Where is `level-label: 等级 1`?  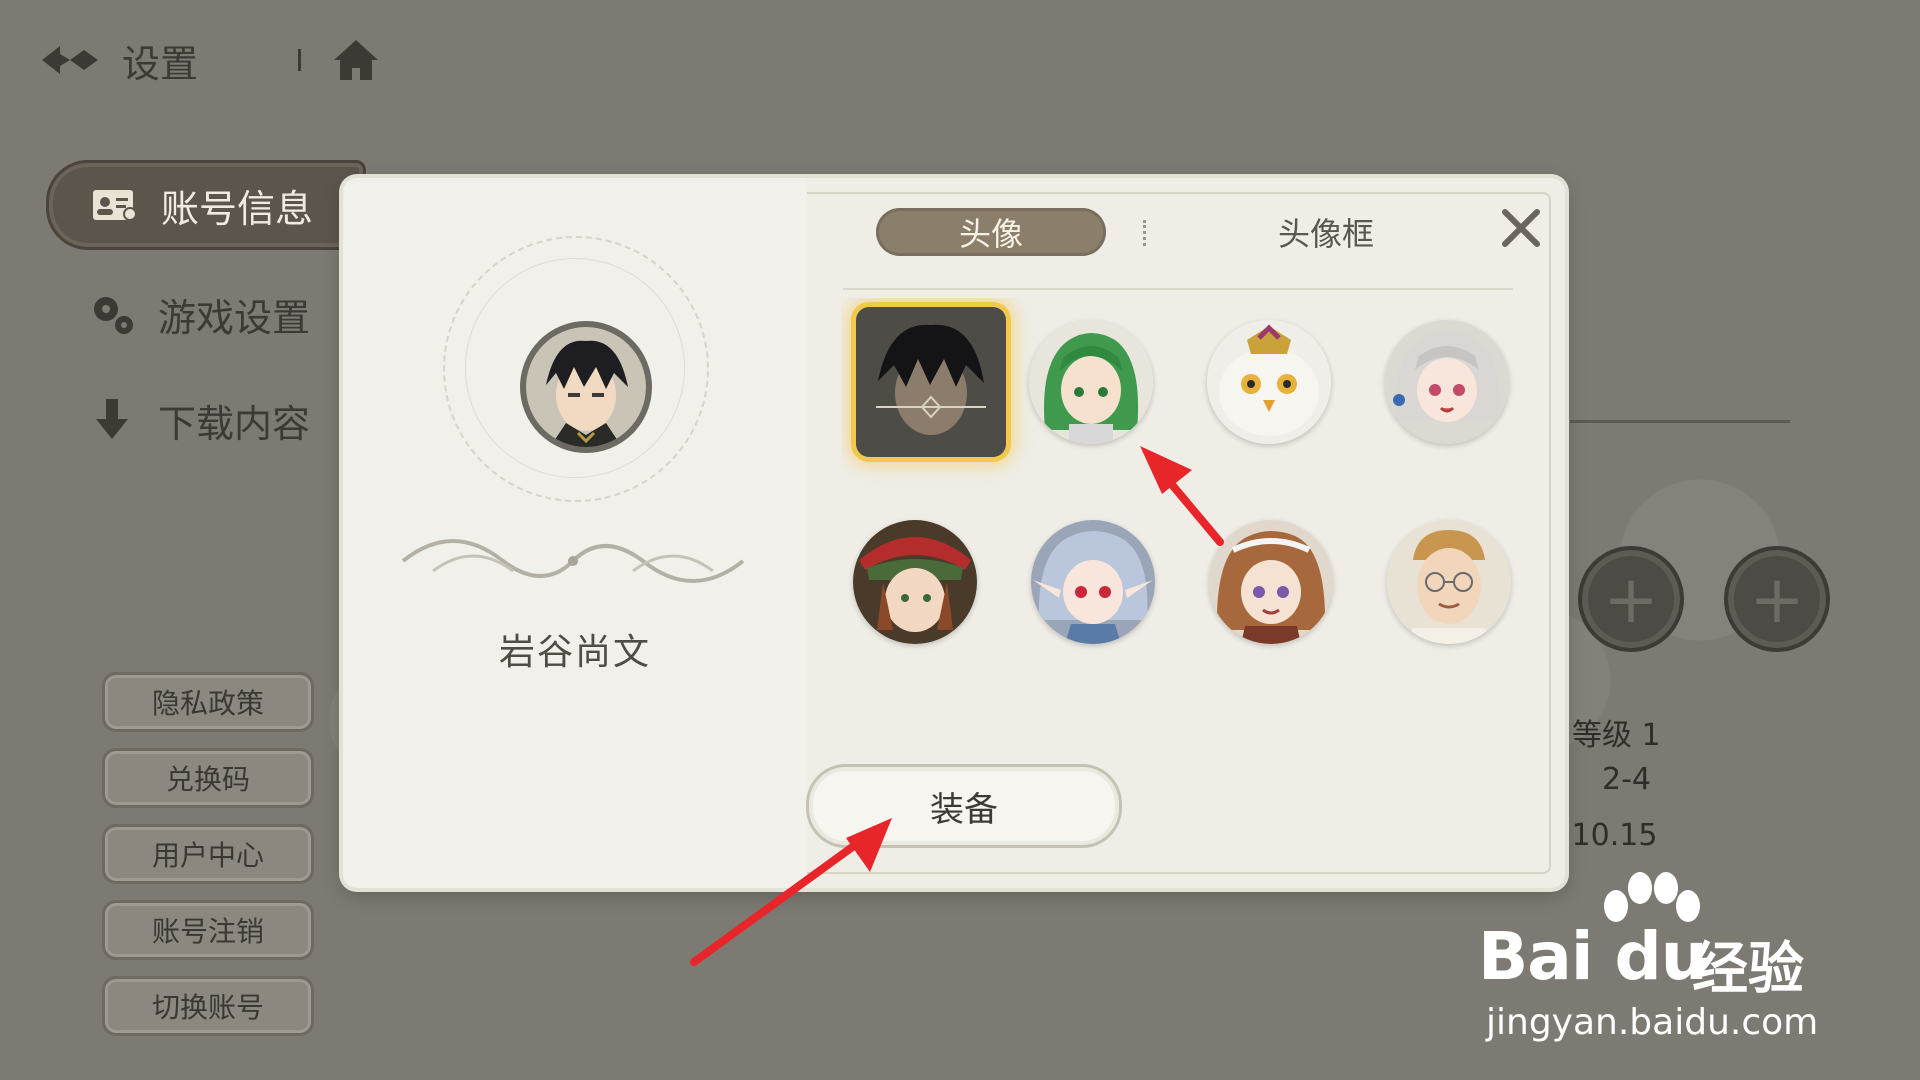 level-label: 等级 1 is located at coordinates (1616, 735).